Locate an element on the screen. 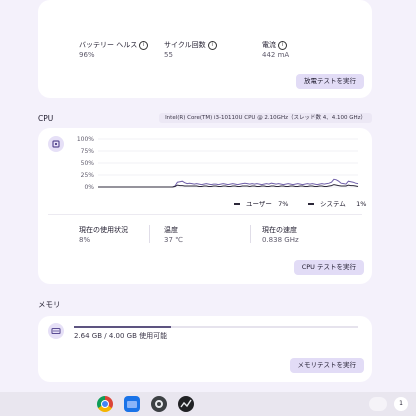 The width and height of the screenshot is (416, 416). memory-section-title: メモリ is located at coordinates (49, 304).